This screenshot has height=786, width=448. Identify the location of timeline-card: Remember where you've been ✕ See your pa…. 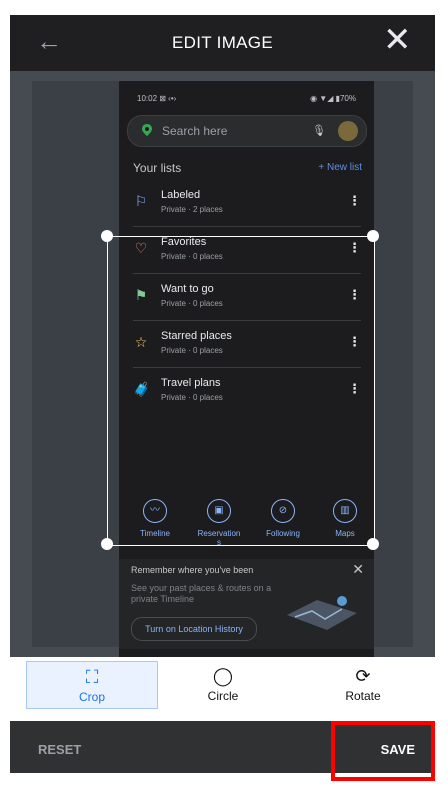
(246, 604).